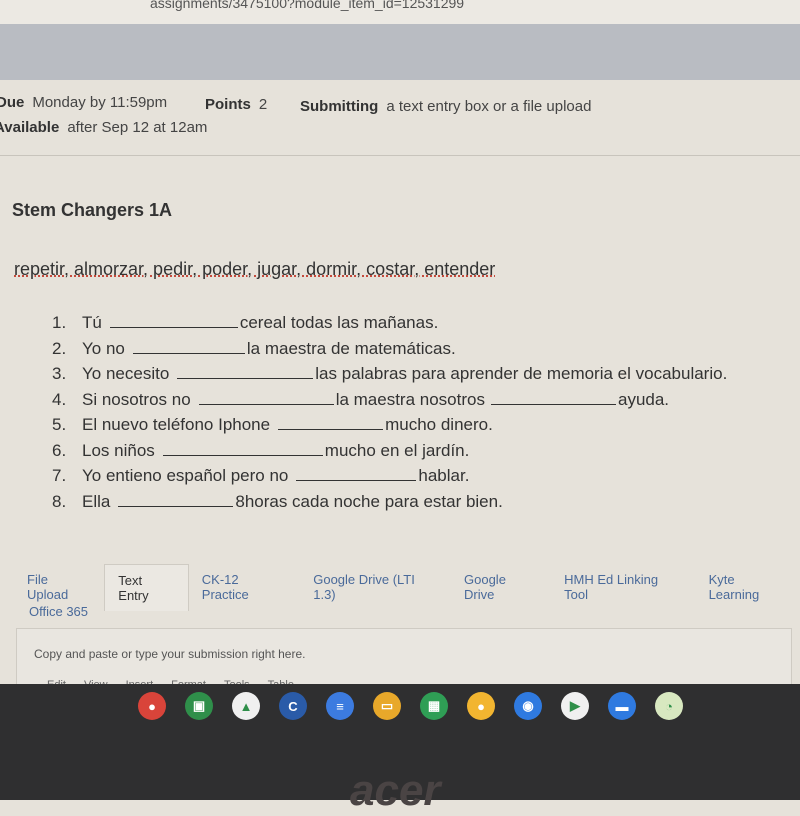  What do you see at coordinates (30, 127) in the screenshot?
I see `available-label: Available` at bounding box center [30, 127].